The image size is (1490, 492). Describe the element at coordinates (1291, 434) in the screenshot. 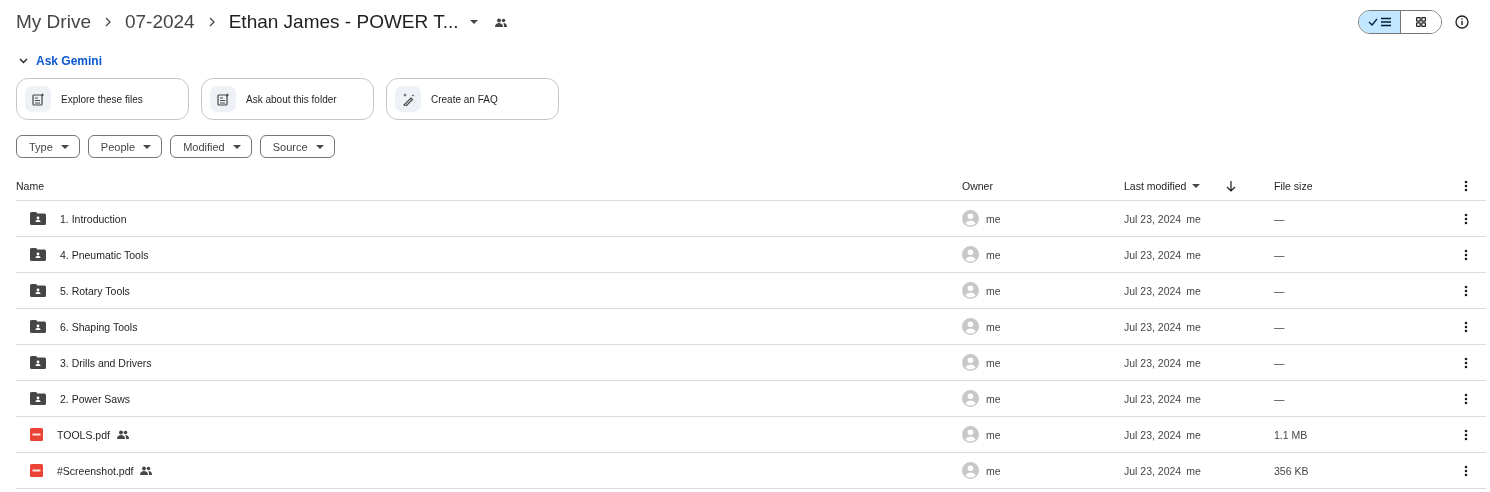

I see `file-size: 1.1 MB` at that location.